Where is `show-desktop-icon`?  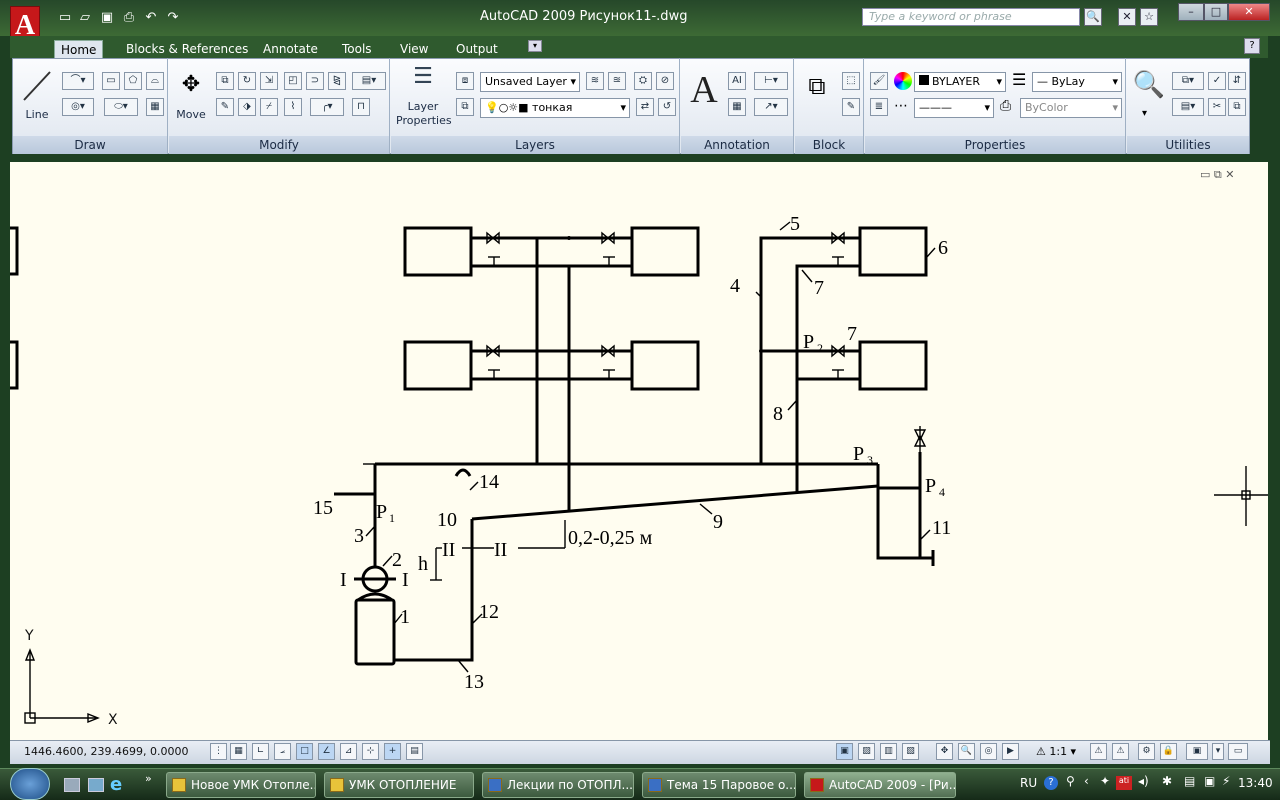
show-desktop-icon is located at coordinates (72, 785).